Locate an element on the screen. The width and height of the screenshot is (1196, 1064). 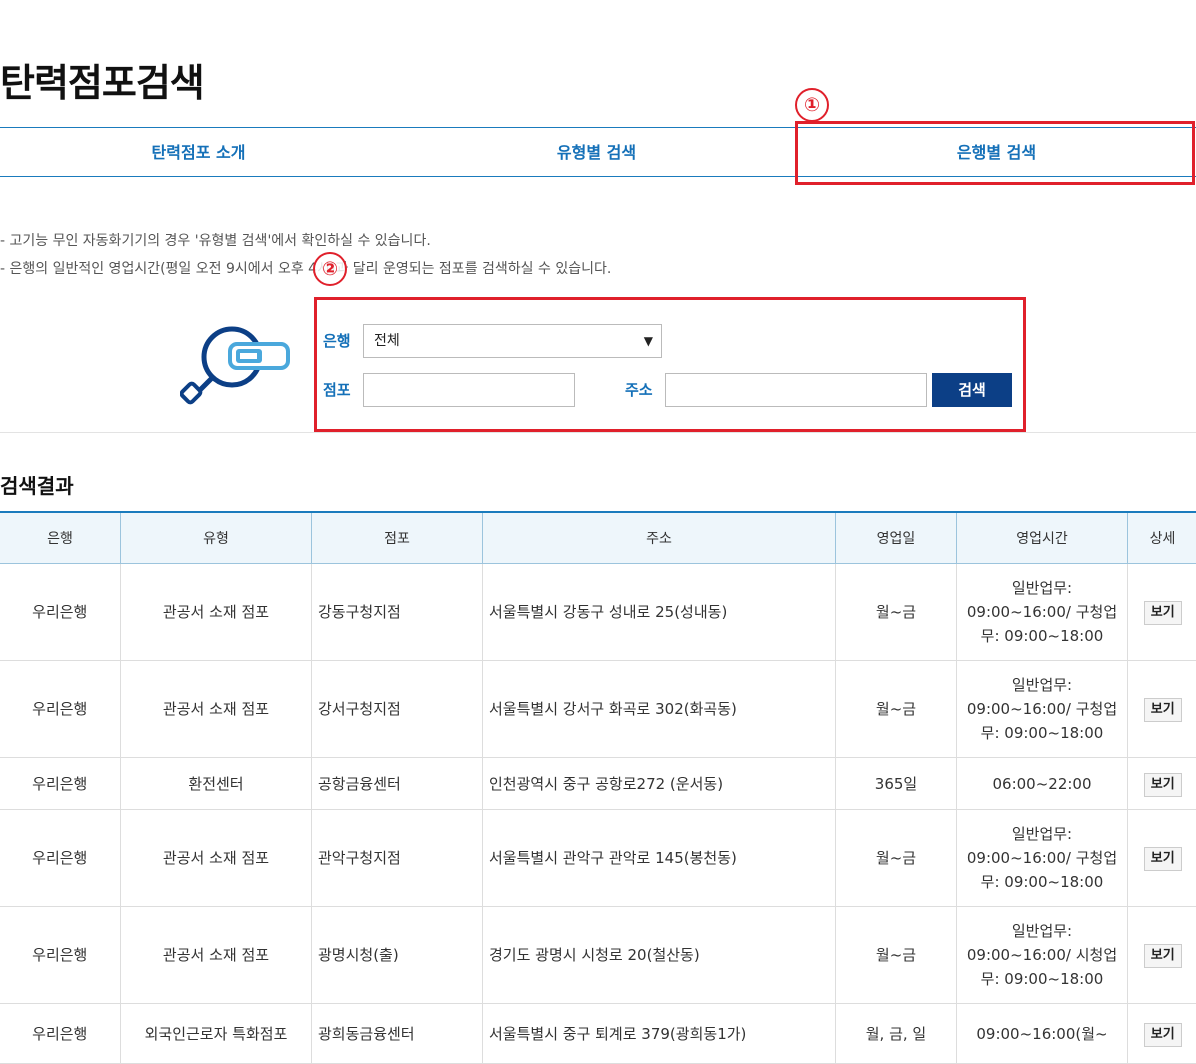
cell-address: 서울특별시 강서구 화곡로 302(화곡동) is located at coordinates (659, 709).